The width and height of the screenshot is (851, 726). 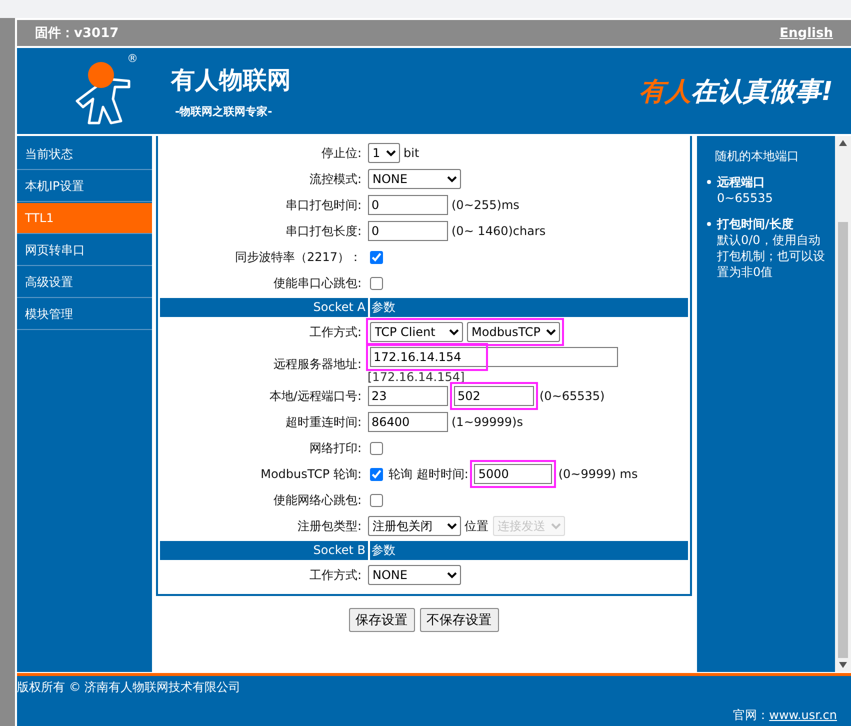 I want to click on field-note: (0~65535), so click(x=572, y=396).